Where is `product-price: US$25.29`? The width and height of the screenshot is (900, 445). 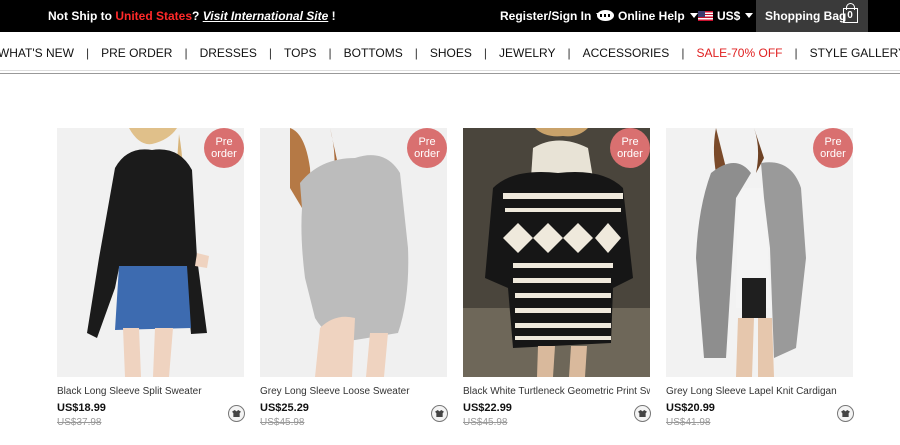 product-price: US$25.29 is located at coordinates (284, 408).